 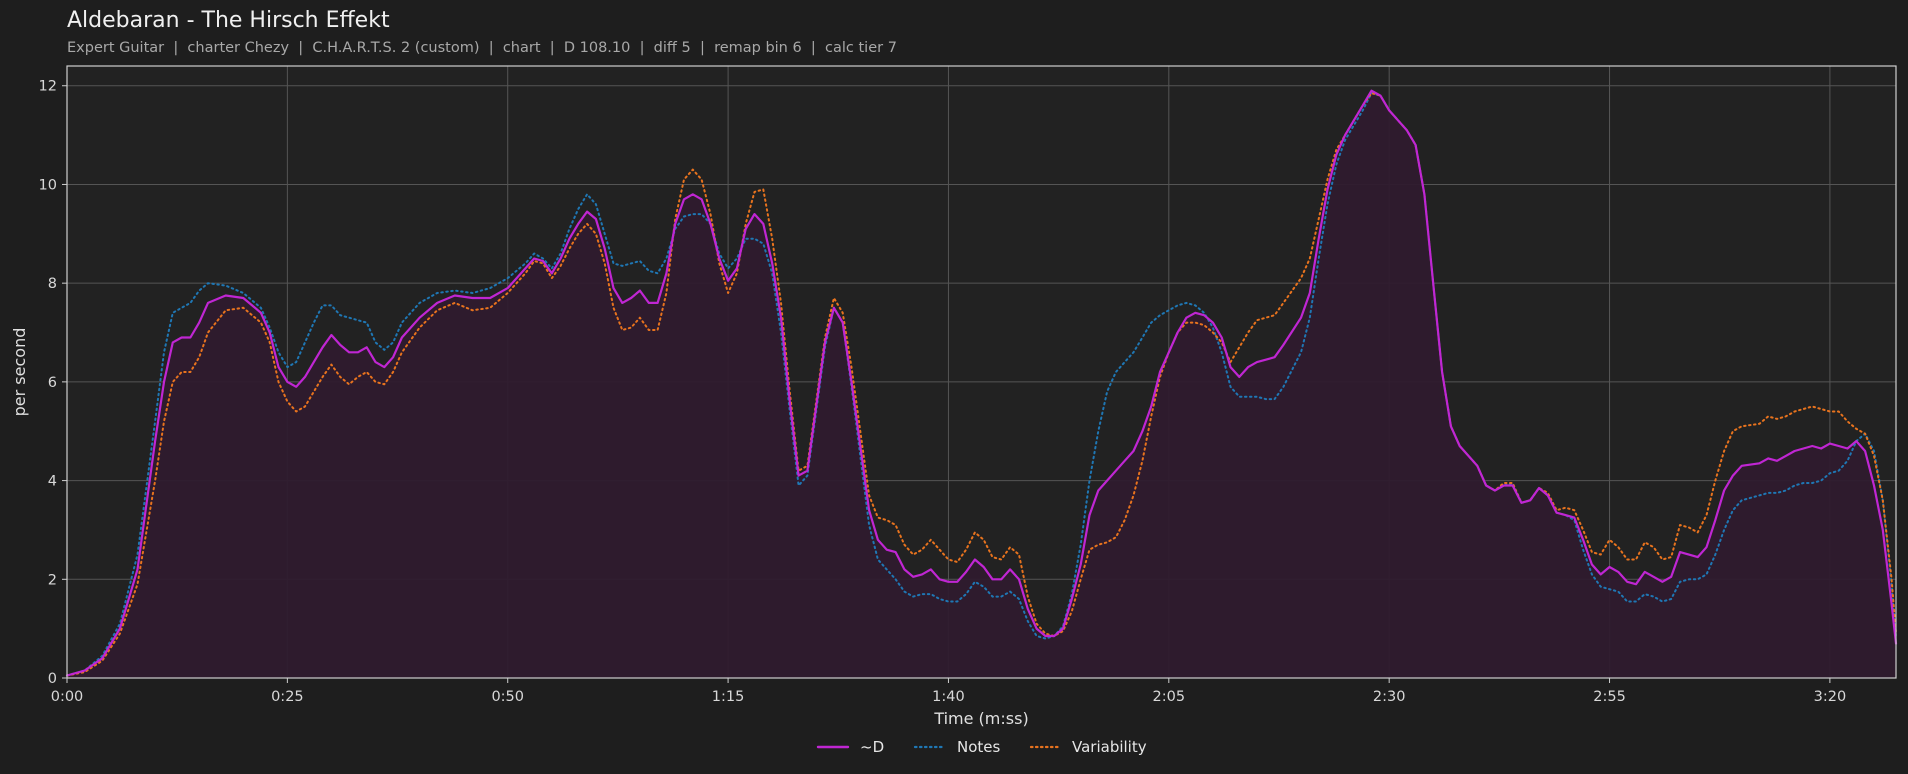 What do you see at coordinates (19, 372) in the screenshot?
I see `y-axis-label: per second` at bounding box center [19, 372].